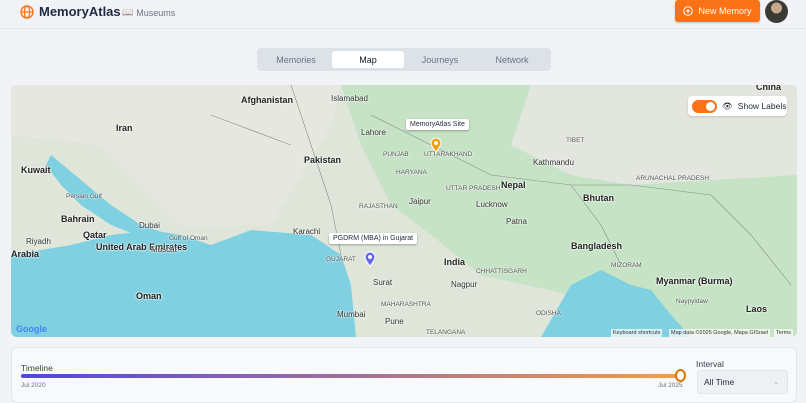  I want to click on marker-tooltip: MemoryAtlas Site, so click(437, 124).